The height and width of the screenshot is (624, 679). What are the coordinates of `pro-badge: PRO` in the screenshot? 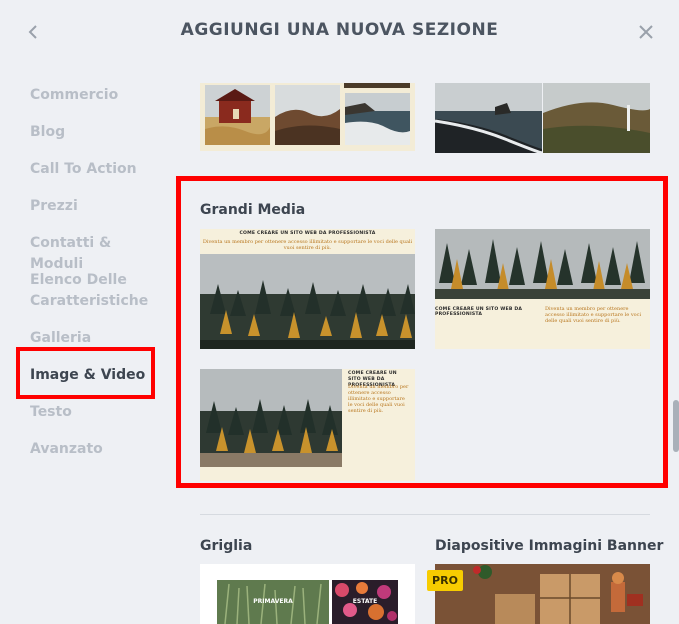 It's located at (445, 580).